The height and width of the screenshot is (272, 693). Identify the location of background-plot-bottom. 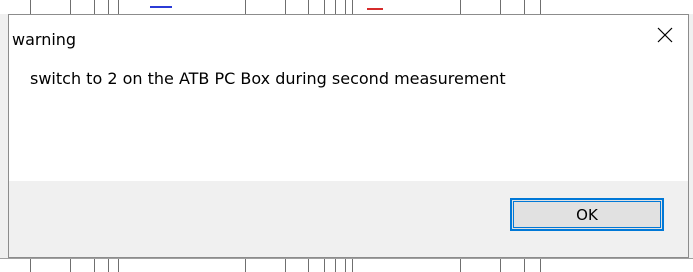
(346, 265).